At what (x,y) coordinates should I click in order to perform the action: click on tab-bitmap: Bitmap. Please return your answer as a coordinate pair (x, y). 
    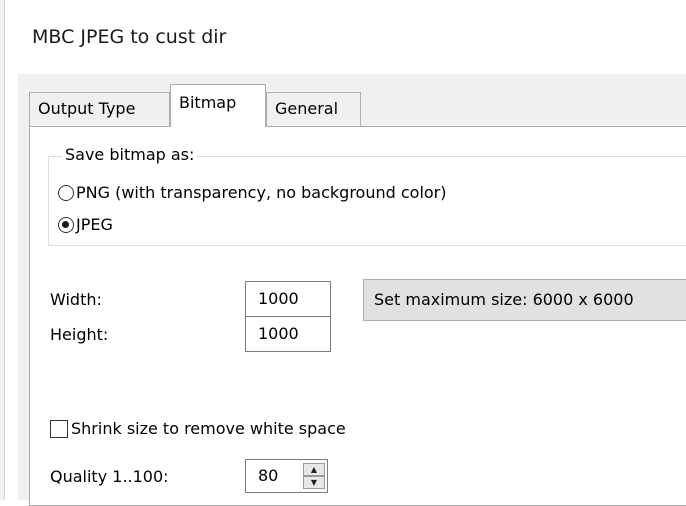
    Looking at the image, I should click on (218, 105).